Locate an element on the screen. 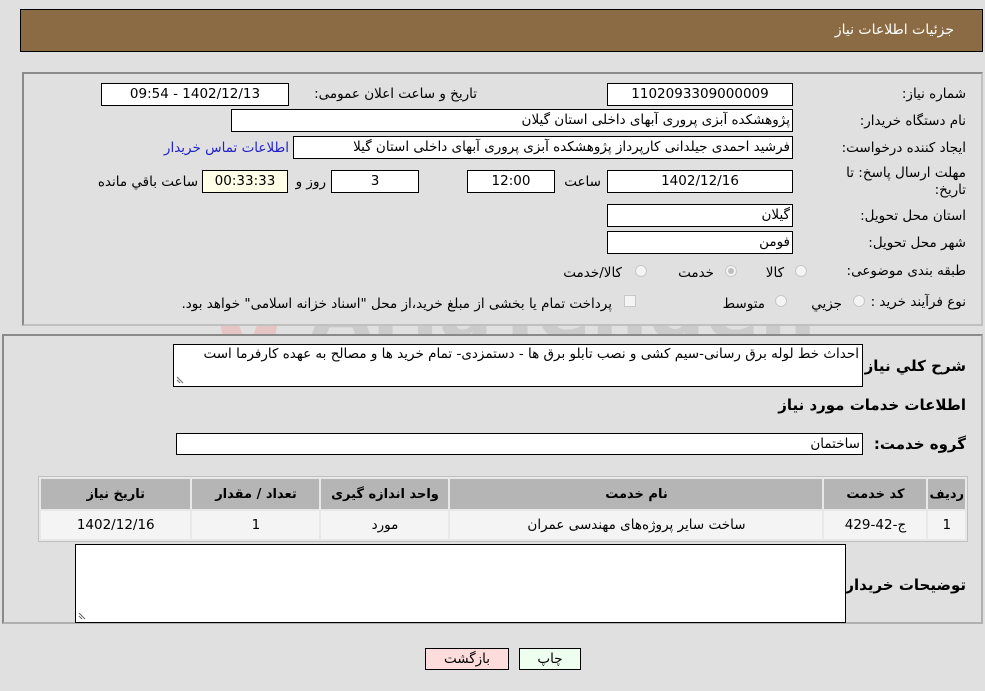  time-remaining-label: ساعت باقي مانده is located at coordinates (147, 182).